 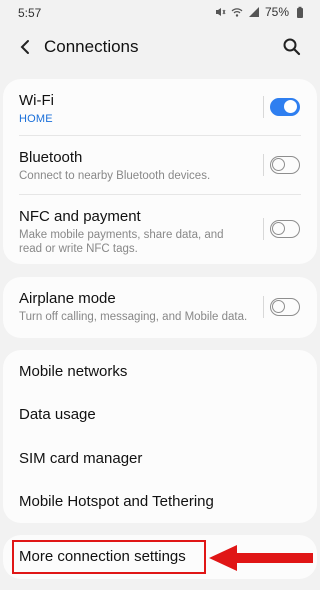 I want to click on status-bar: 5:57 75%, so click(x=160, y=13).